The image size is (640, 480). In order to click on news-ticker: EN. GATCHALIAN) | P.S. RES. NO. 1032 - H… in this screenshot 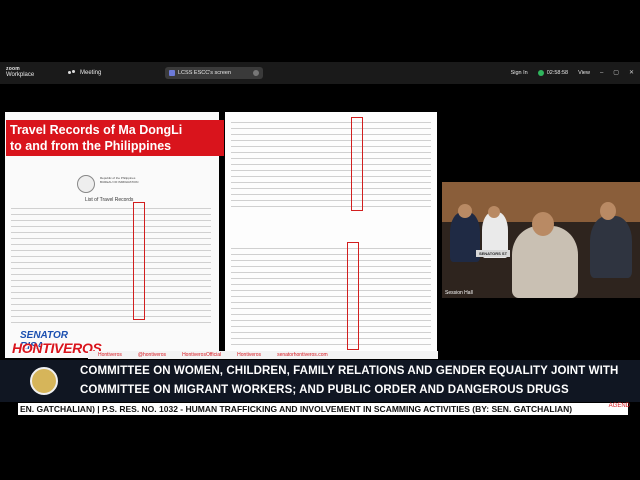, I will do `click(323, 409)`.